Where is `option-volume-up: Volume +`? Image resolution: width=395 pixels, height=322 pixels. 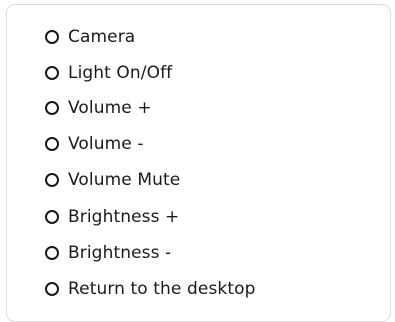
option-volume-up: Volume + is located at coordinates (98, 108).